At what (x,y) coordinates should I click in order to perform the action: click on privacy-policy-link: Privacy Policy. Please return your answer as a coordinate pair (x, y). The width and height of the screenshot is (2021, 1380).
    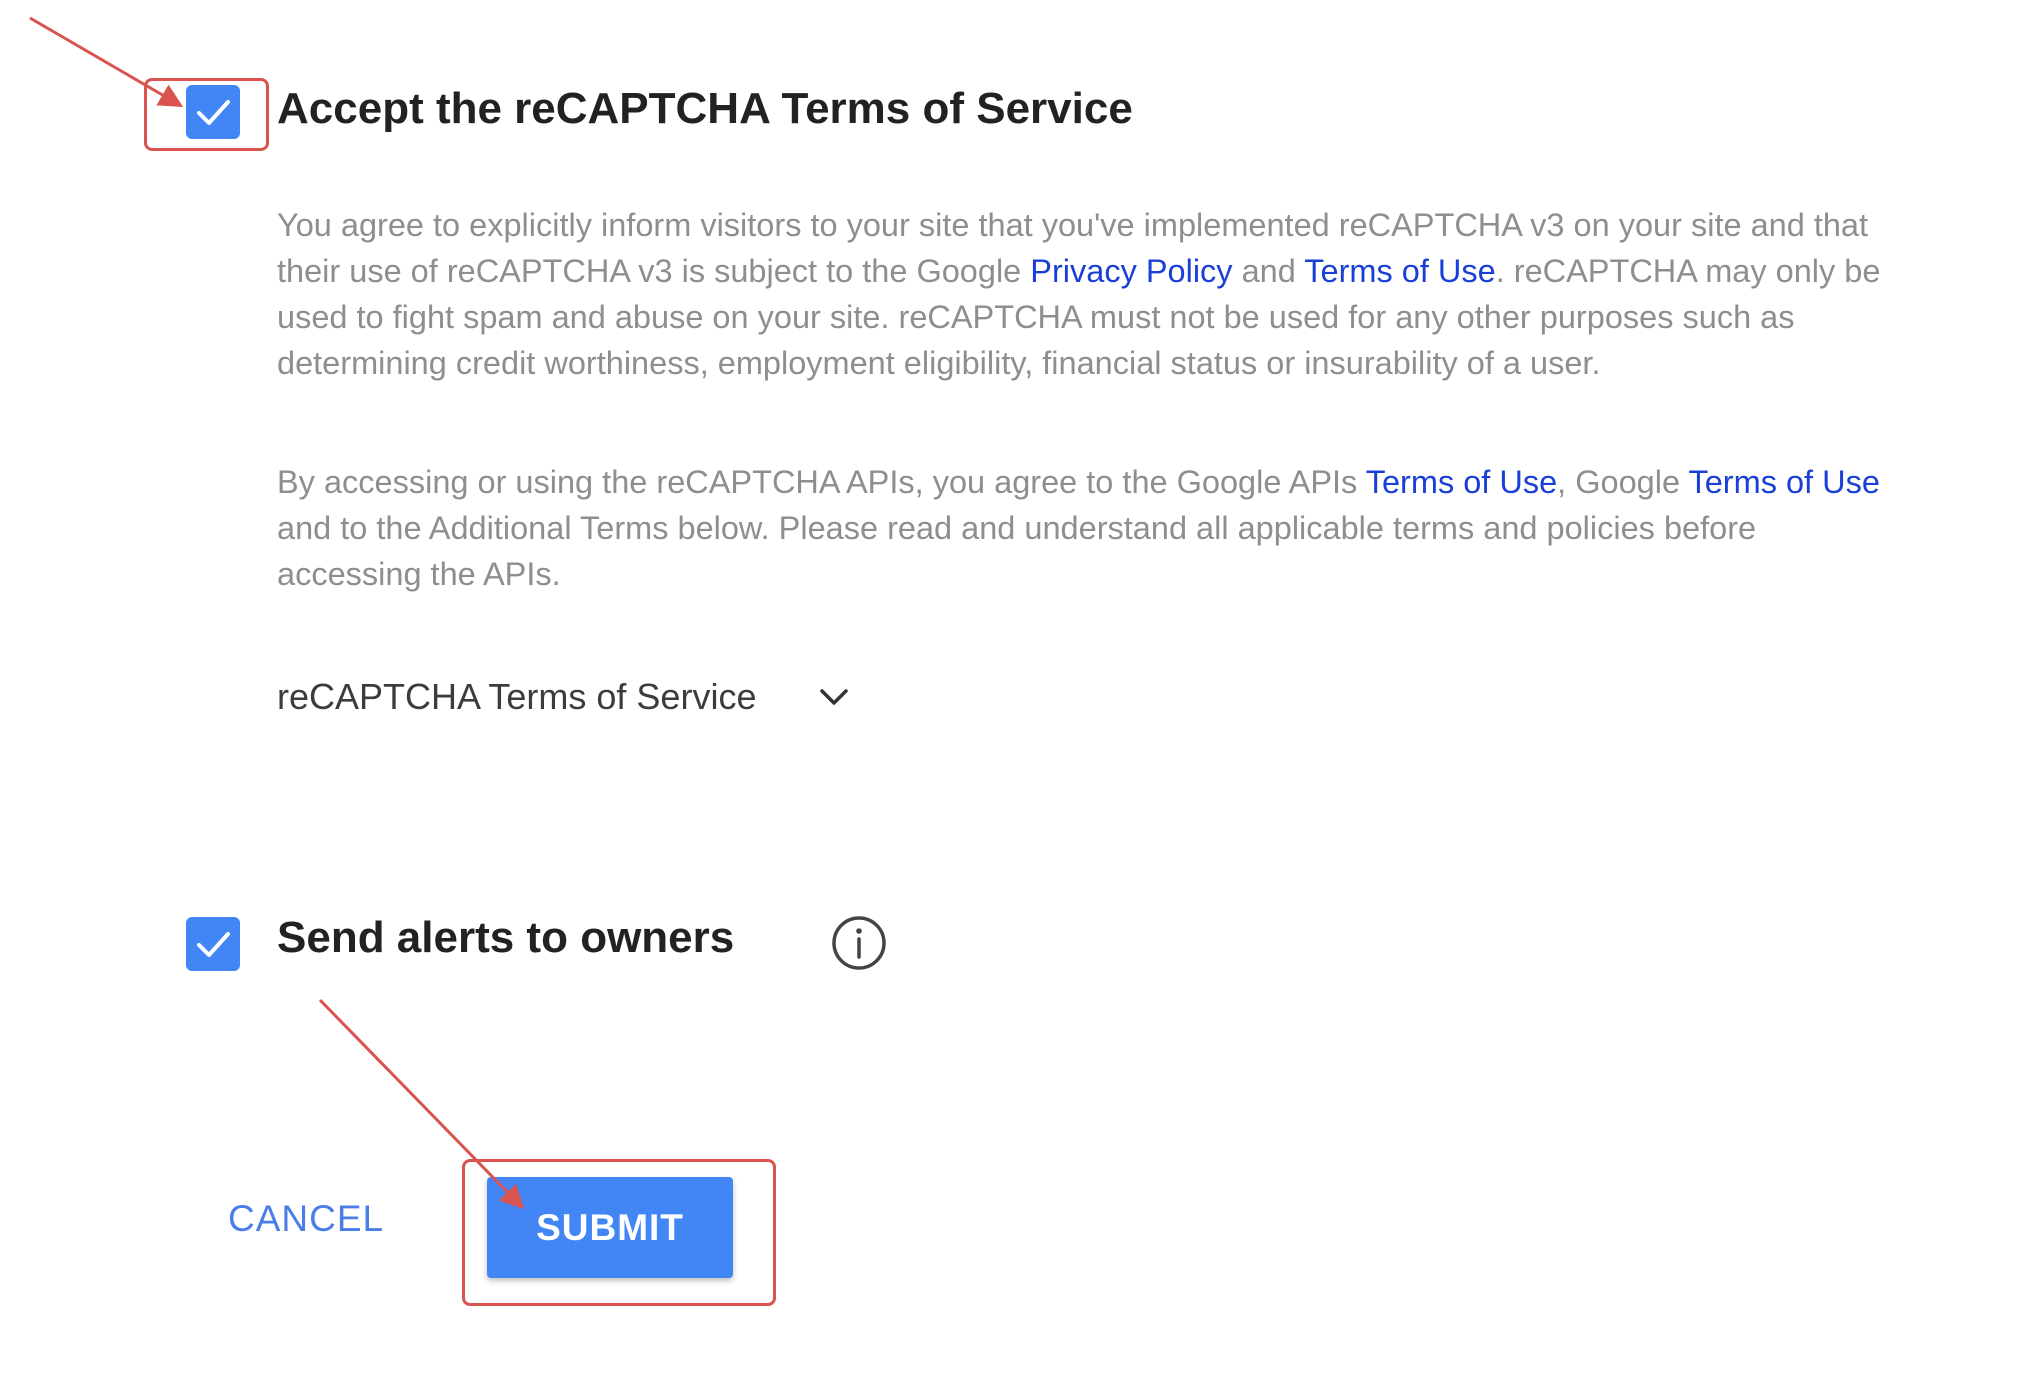
    Looking at the image, I should click on (1131, 271).